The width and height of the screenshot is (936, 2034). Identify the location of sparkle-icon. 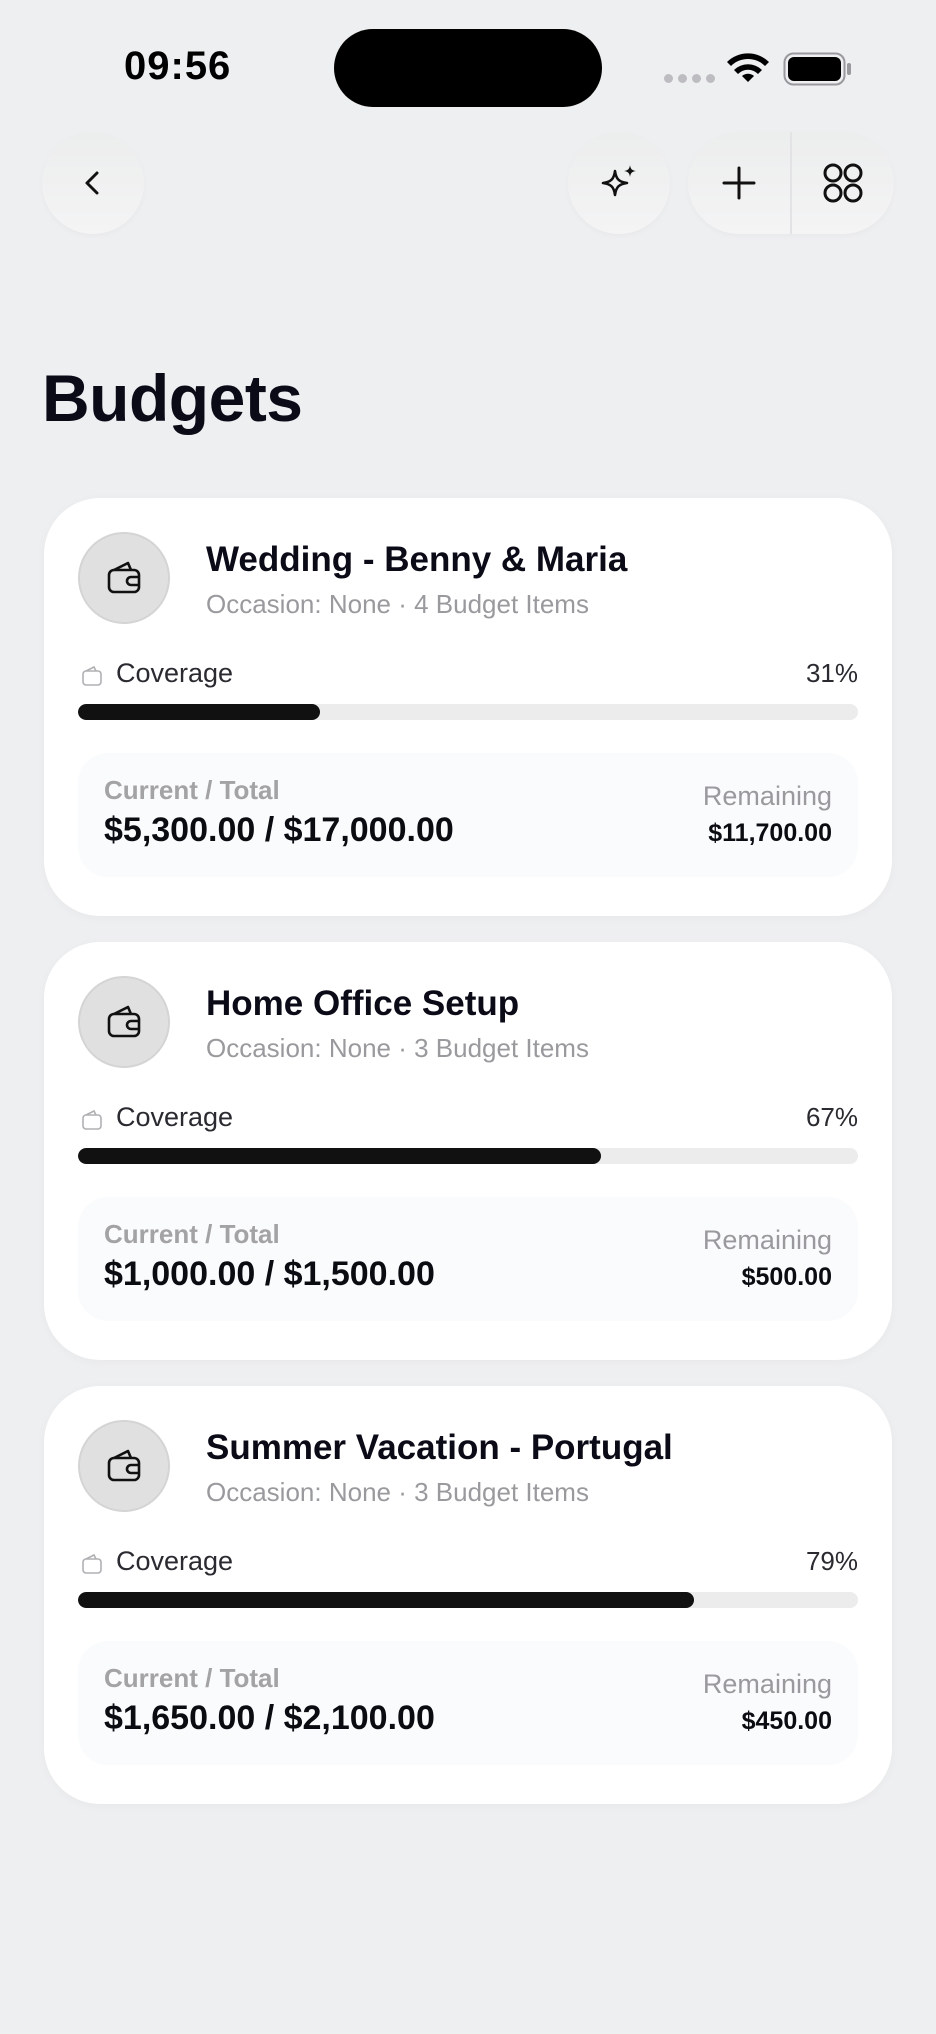
(618, 181).